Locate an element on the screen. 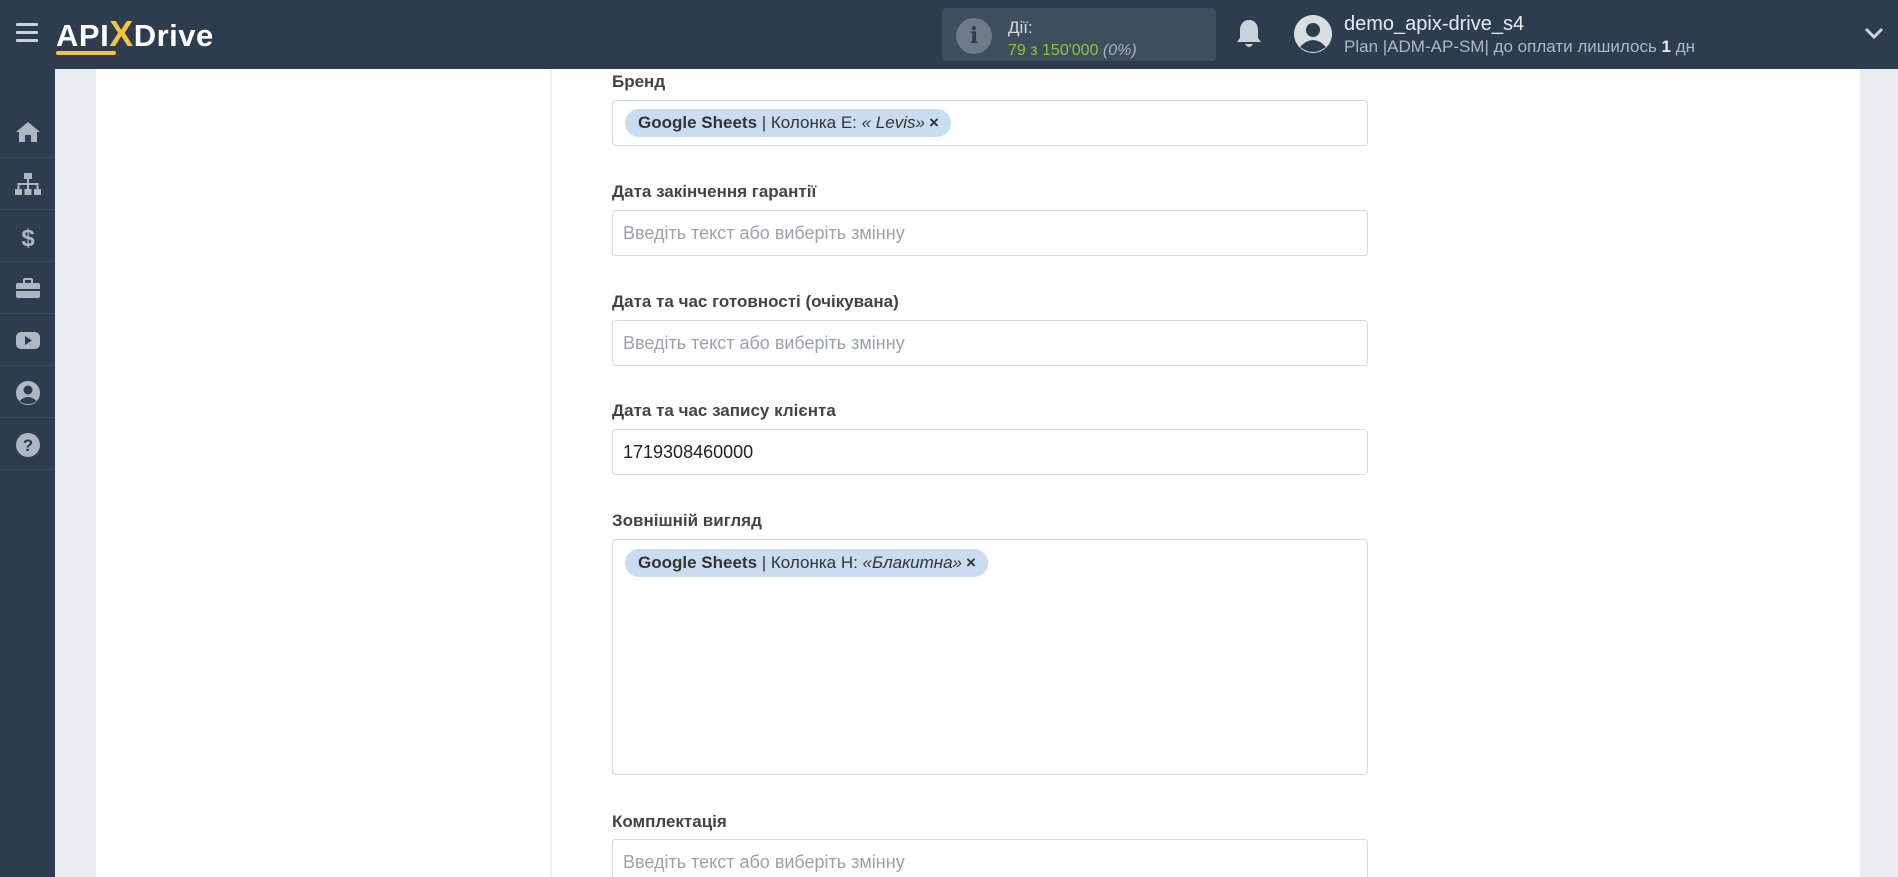 The width and height of the screenshot is (1898, 877). ready-date-field: Введіть текст або виберіть змінну is located at coordinates (990, 343).